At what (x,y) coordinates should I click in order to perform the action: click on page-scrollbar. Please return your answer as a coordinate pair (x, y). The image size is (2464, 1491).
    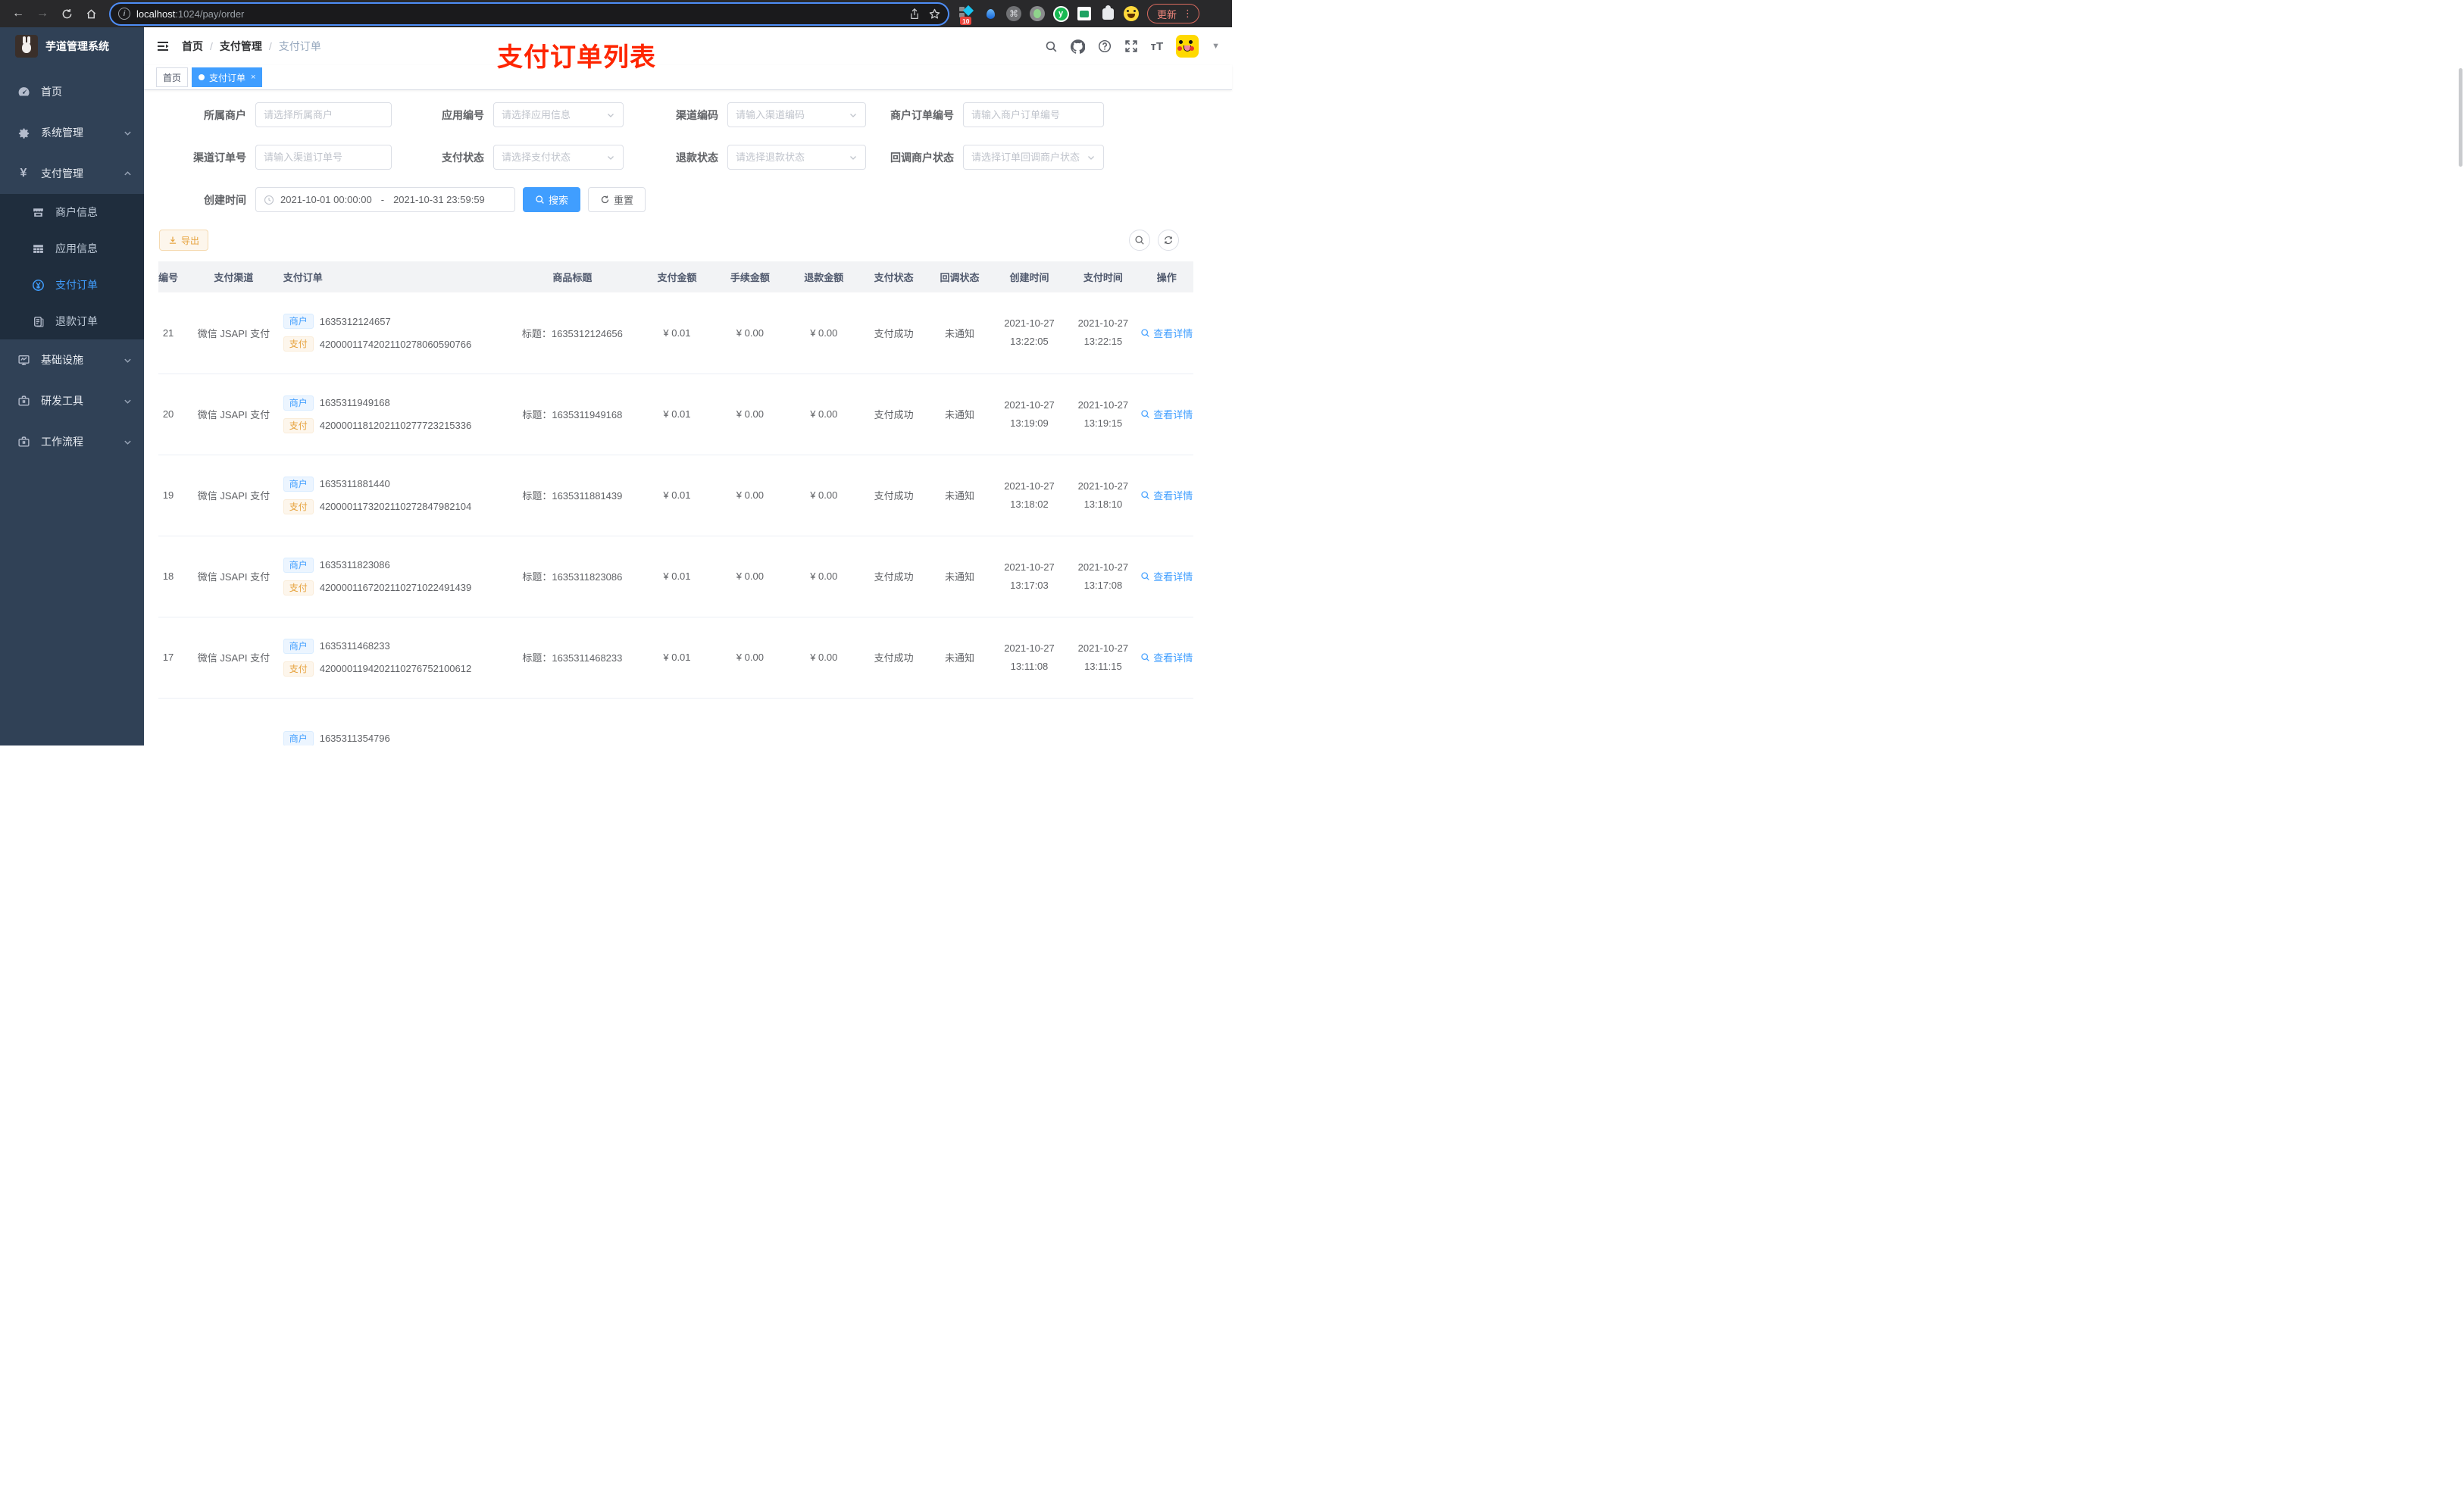
    Looking at the image, I should click on (2460, 117).